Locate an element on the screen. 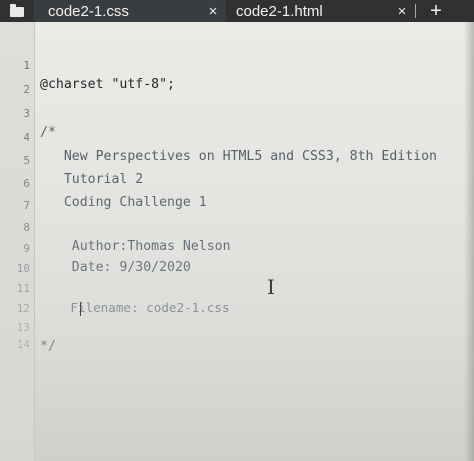  line-number: 14 is located at coordinates (23, 344).